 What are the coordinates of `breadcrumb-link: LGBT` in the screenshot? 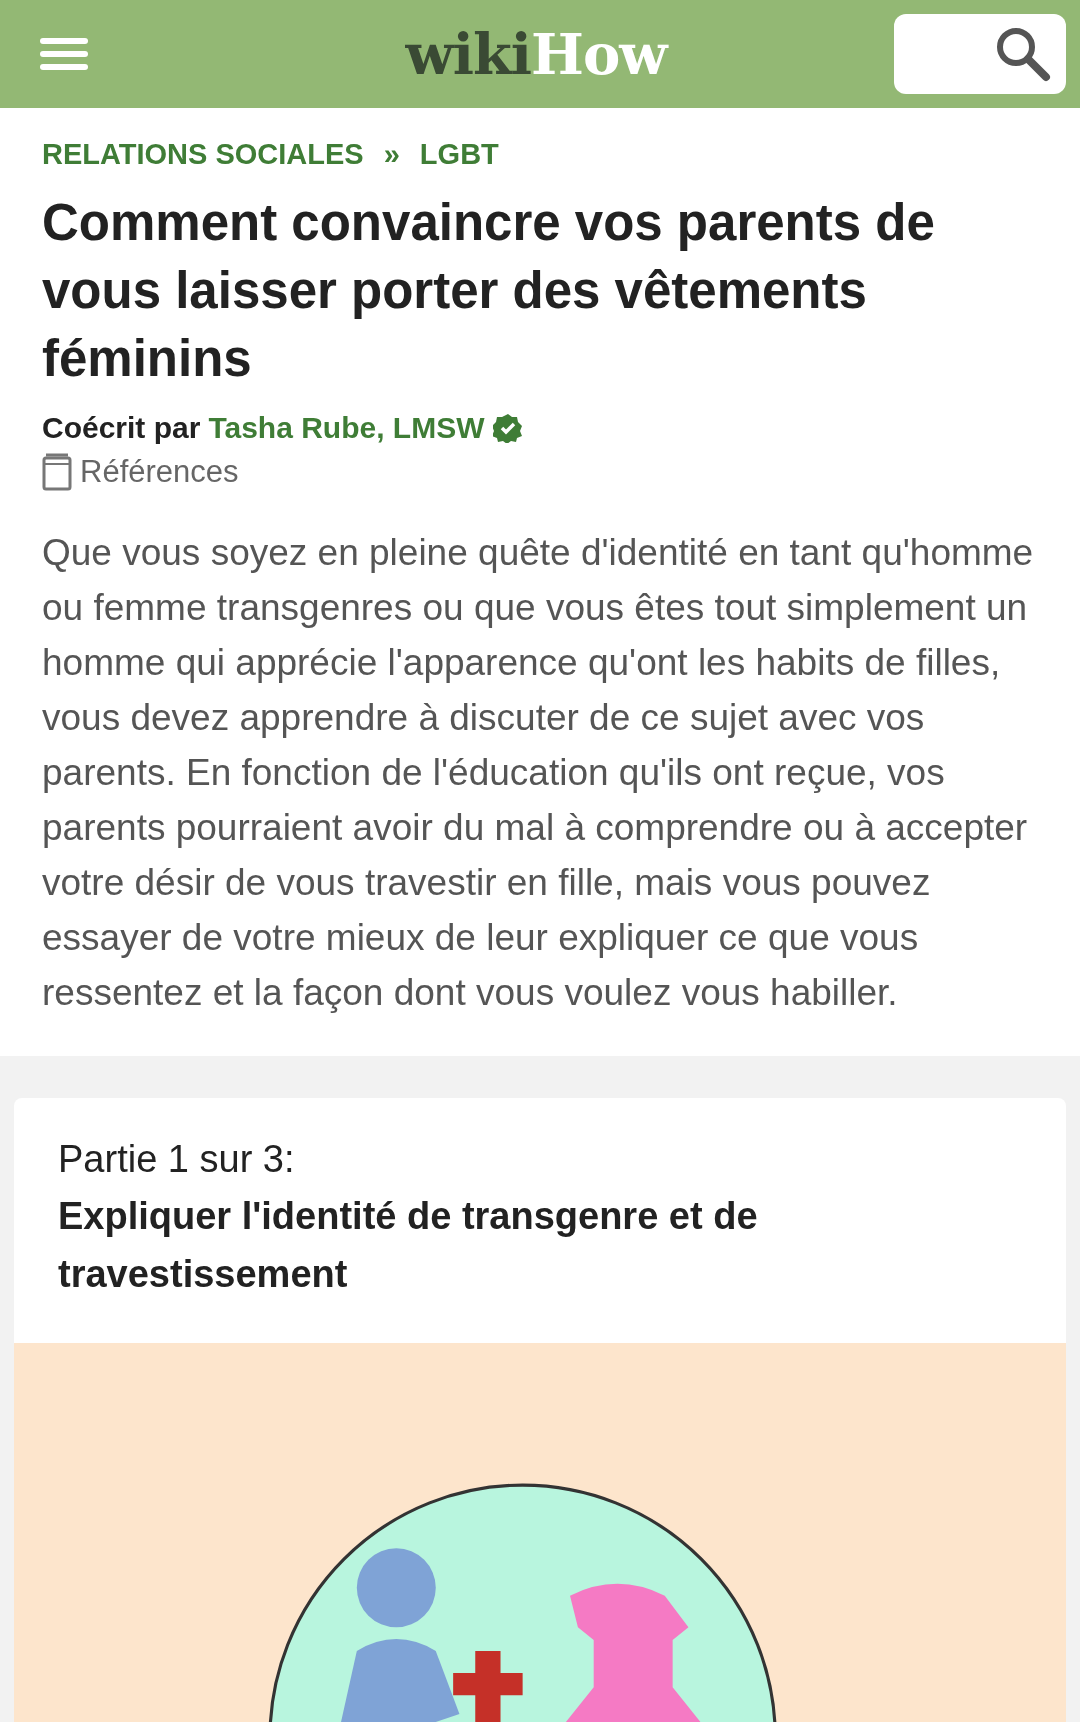 It's located at (459, 154).